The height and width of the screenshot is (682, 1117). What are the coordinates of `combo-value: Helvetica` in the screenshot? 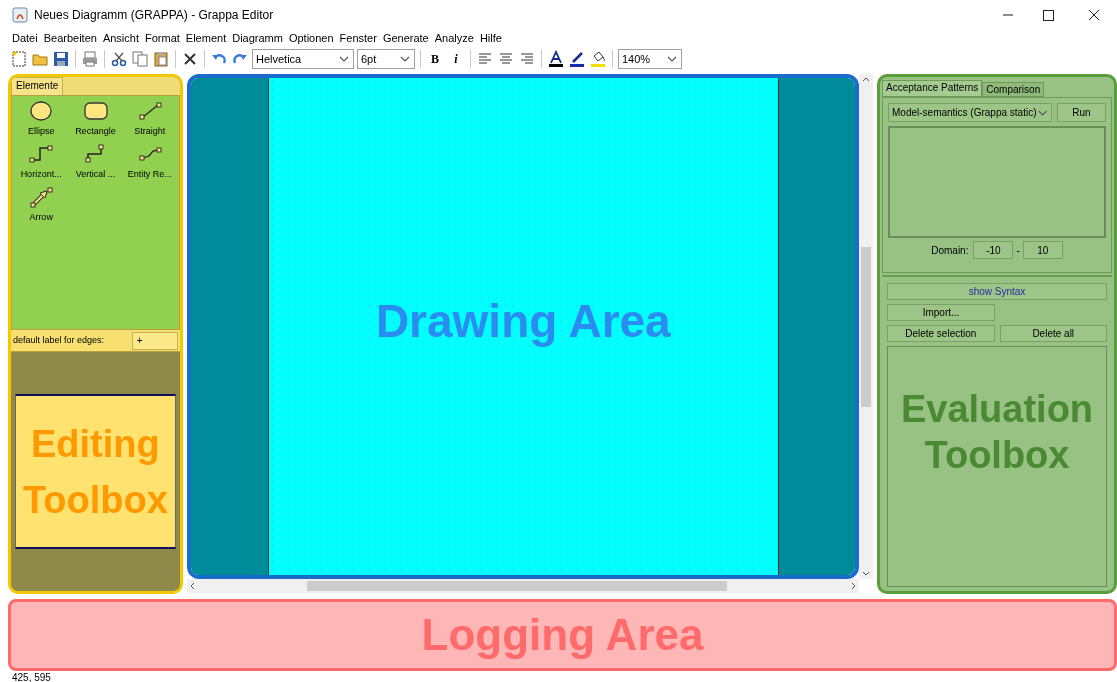 It's located at (279, 59).